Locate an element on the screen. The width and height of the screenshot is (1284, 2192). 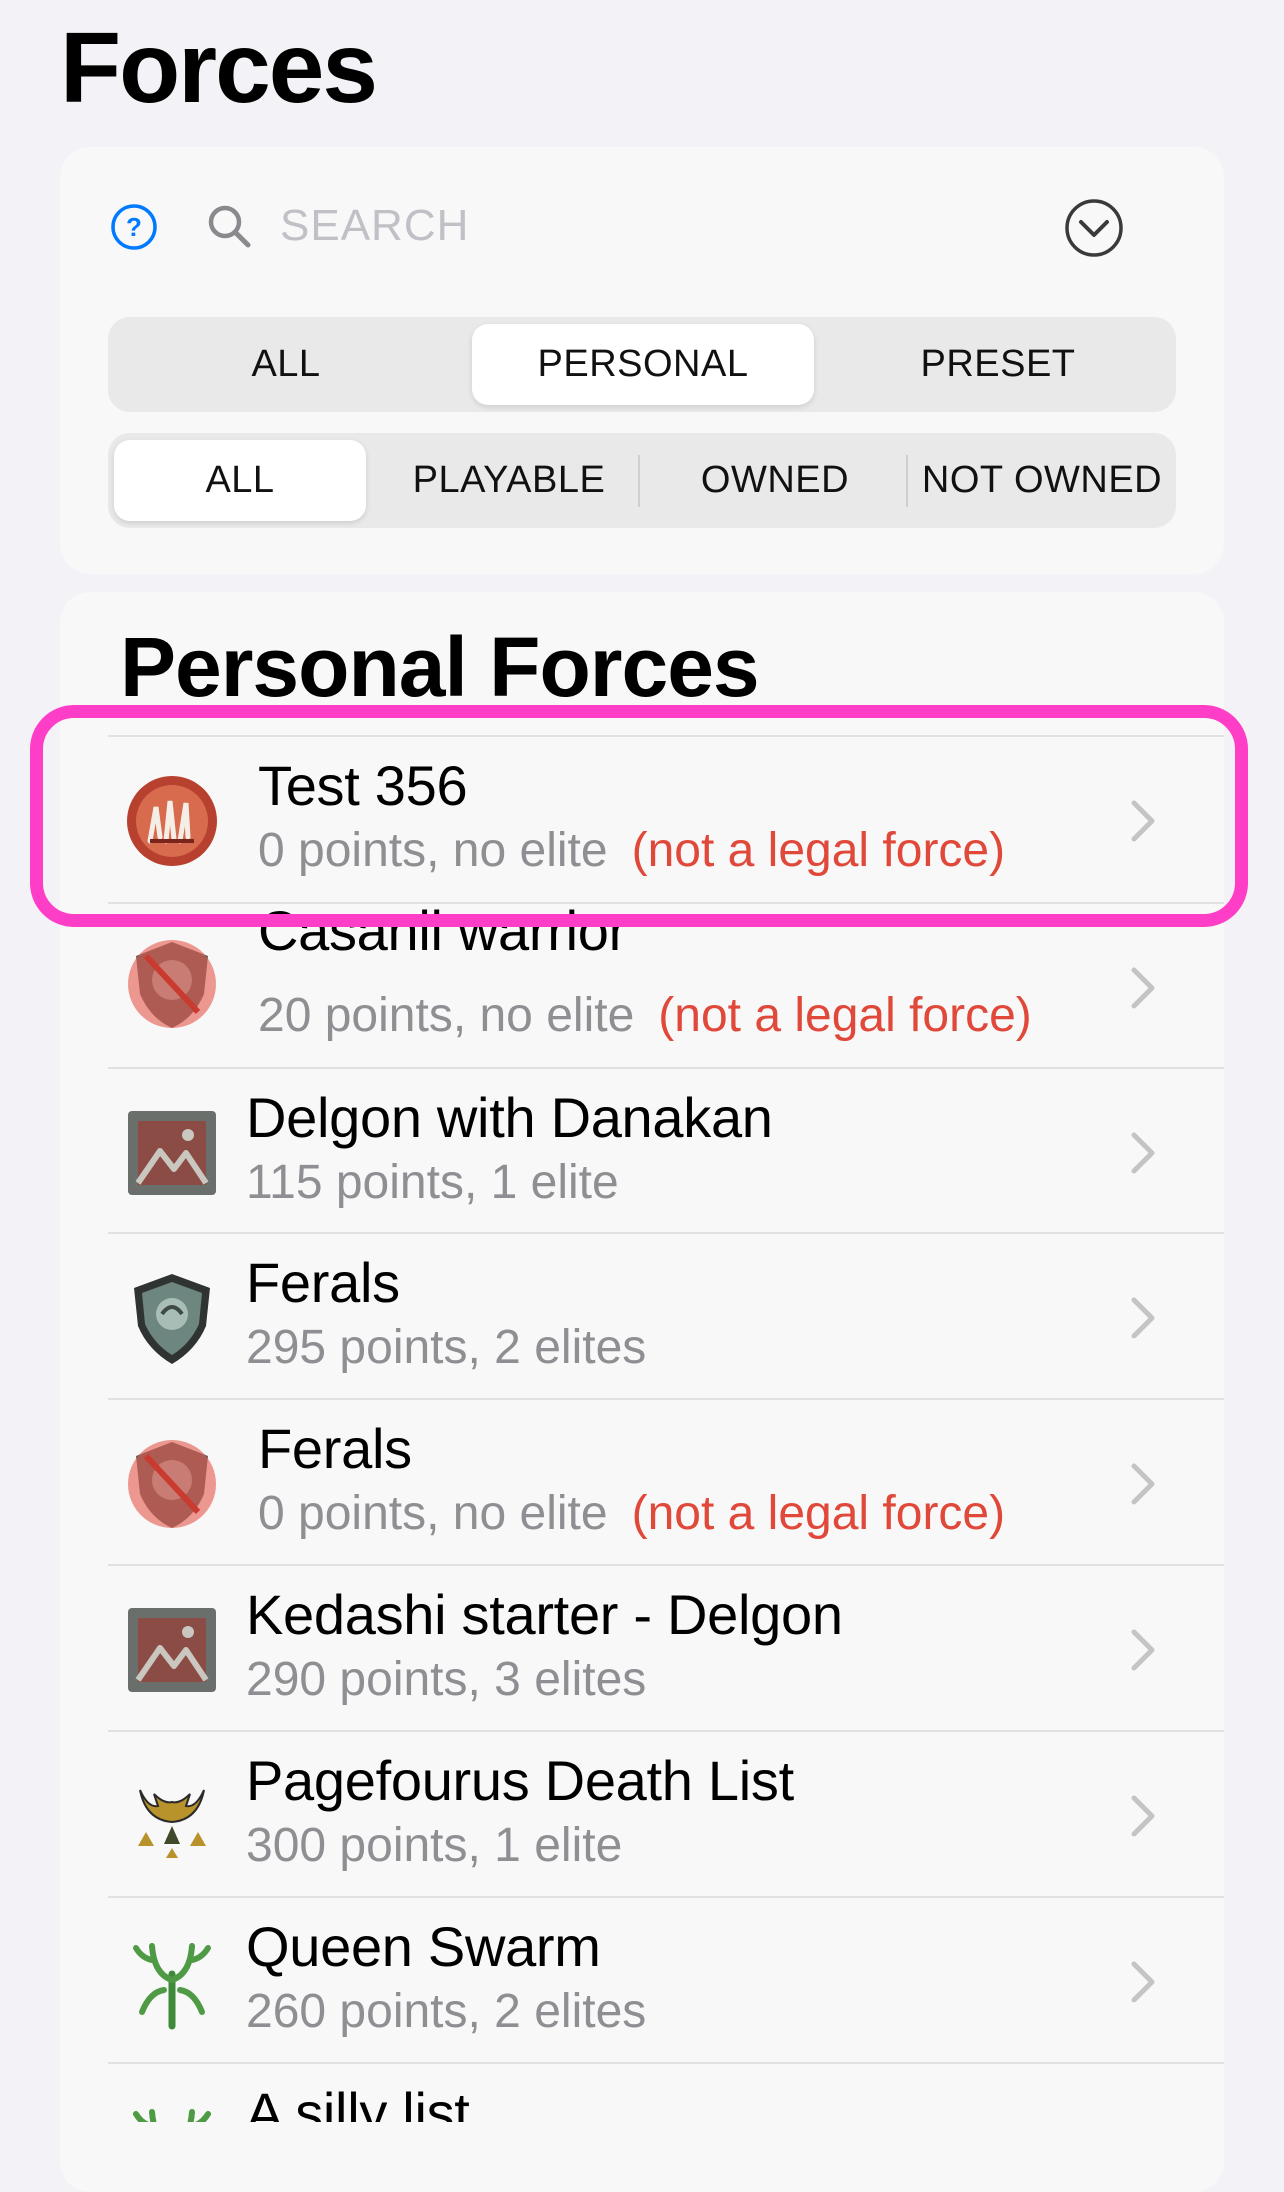
segment-all-sources: ALL is located at coordinates (286, 364).